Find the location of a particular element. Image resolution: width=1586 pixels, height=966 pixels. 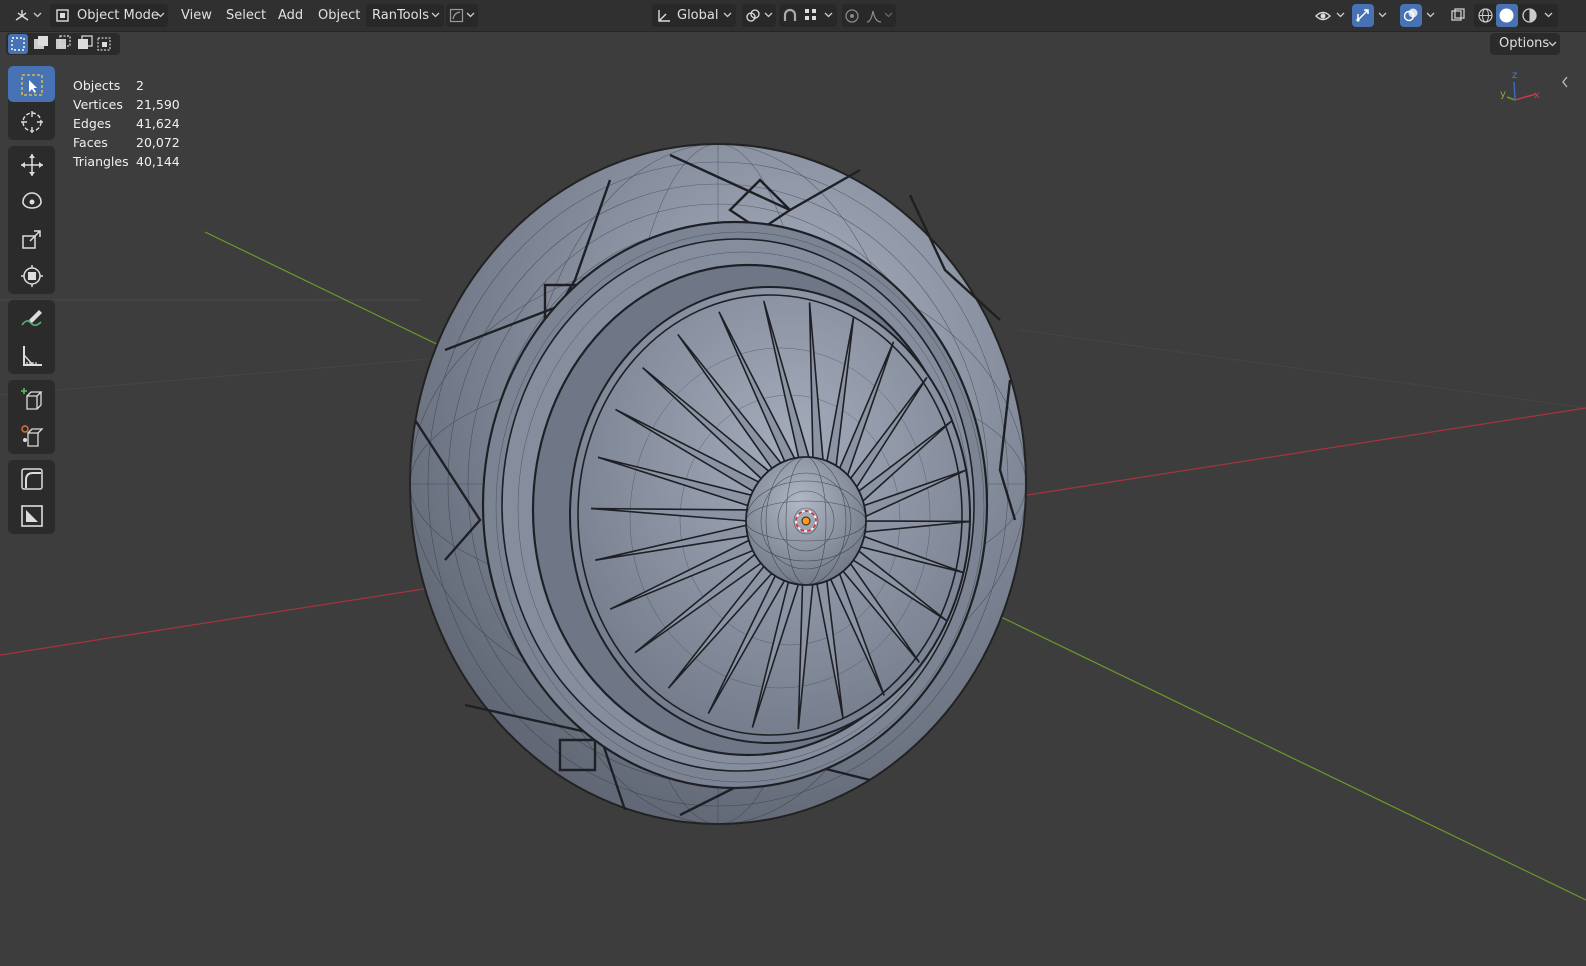

mode-dropdown: Object Mode is located at coordinates (109, 15).